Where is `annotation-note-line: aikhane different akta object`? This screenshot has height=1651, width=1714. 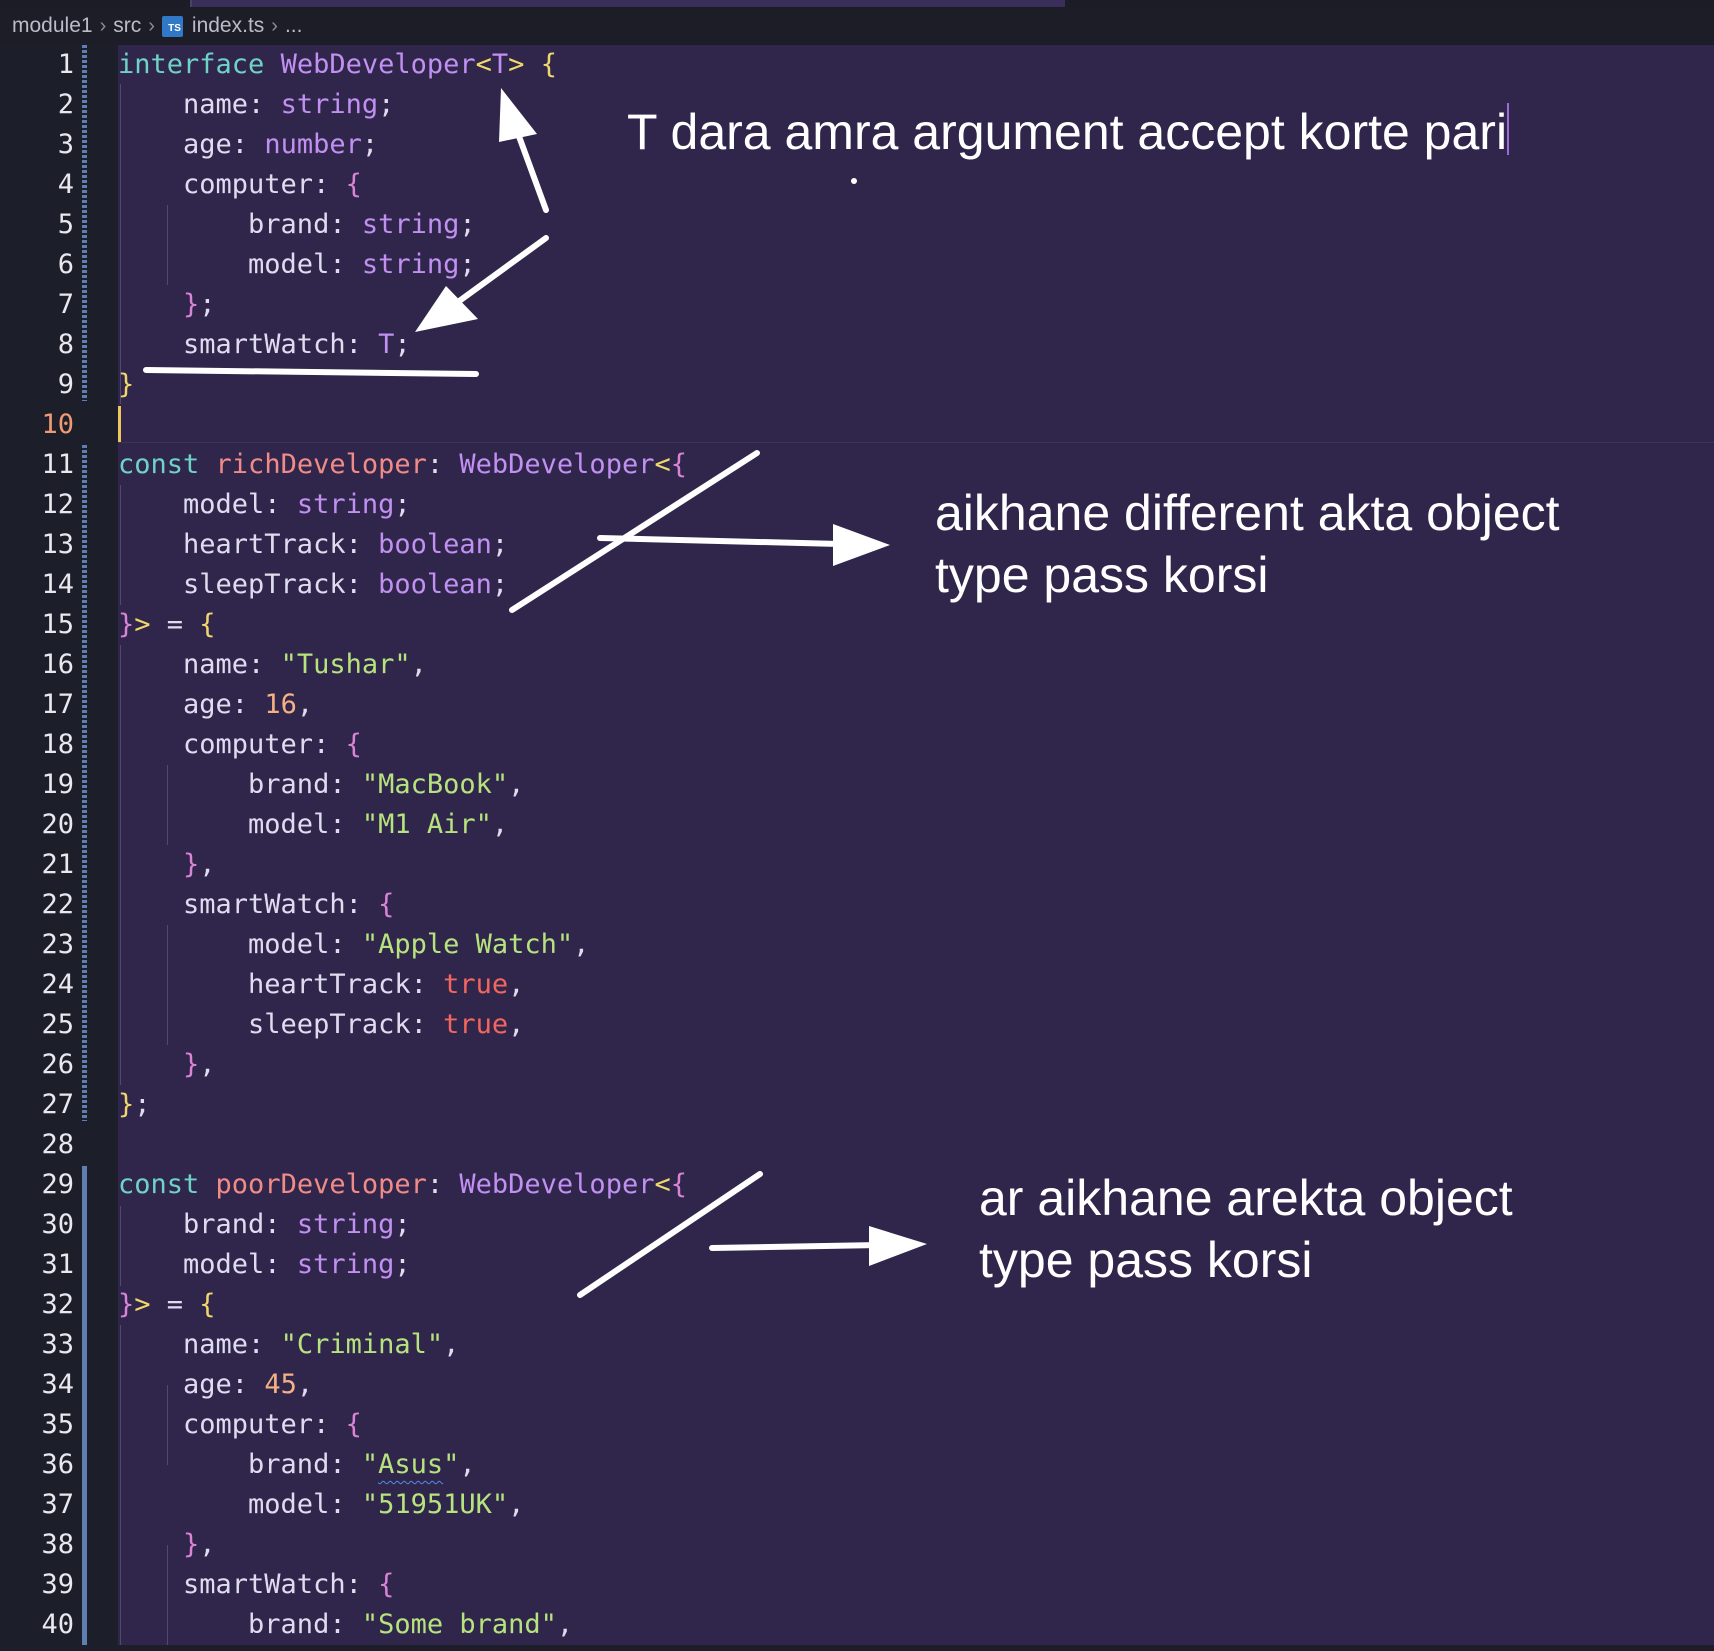 annotation-note-line: aikhane different akta object is located at coordinates (1247, 513).